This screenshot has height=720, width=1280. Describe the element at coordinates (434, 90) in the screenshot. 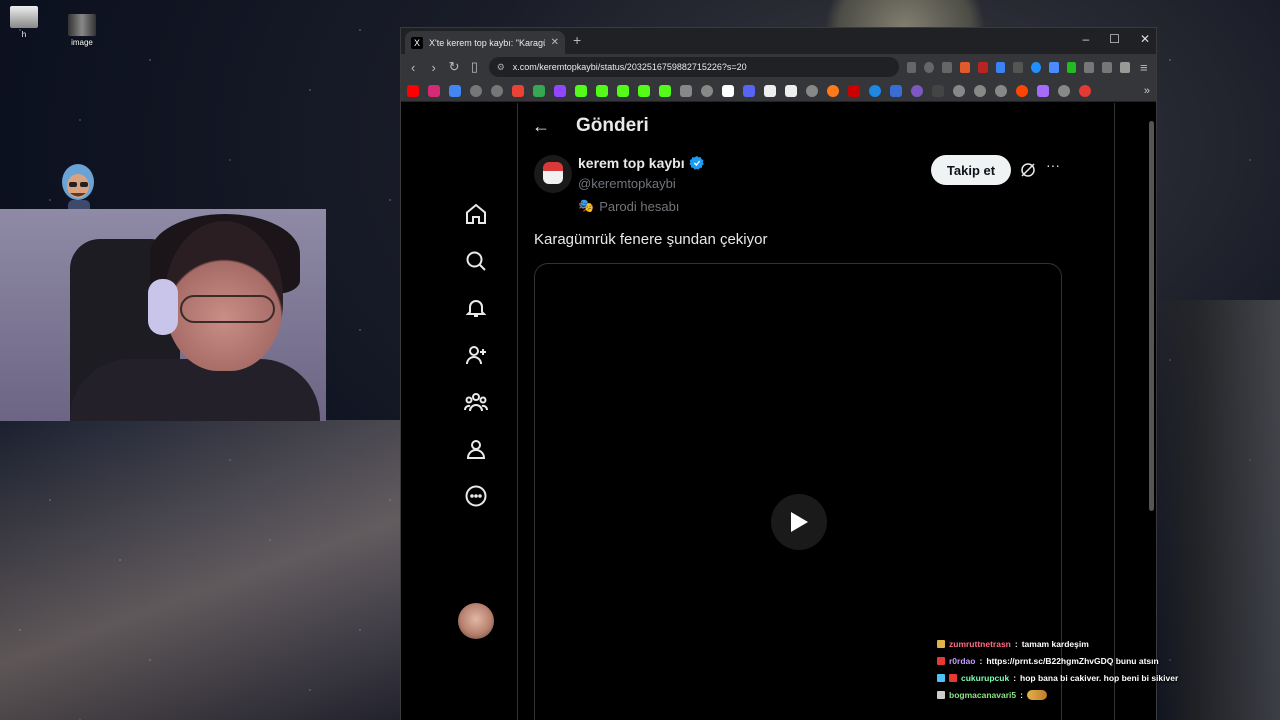

I see `instagram-bookmark-icon` at that location.